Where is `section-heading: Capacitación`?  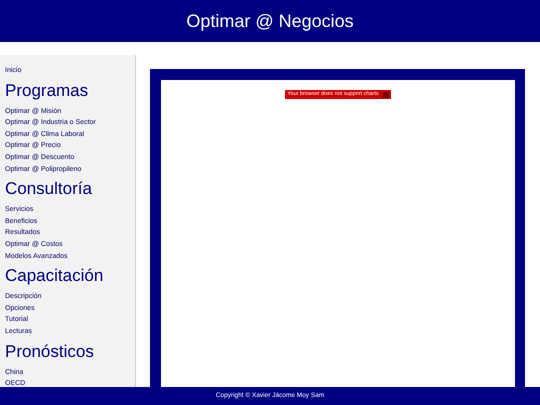
section-heading: Capacitación is located at coordinates (54, 276).